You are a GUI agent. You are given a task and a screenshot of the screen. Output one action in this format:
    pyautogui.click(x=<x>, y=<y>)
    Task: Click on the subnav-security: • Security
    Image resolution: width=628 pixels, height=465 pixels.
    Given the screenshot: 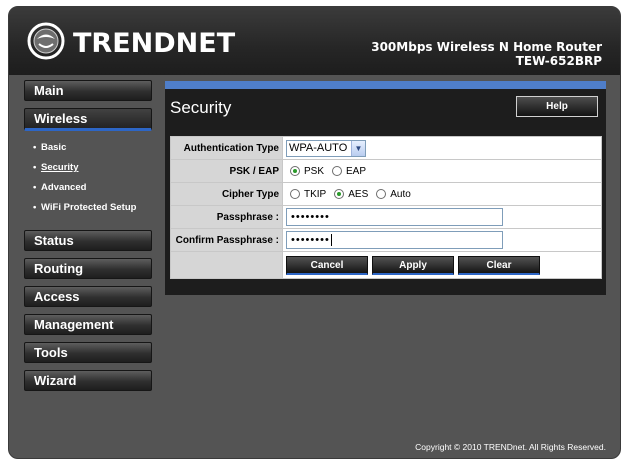 What is the action you would take?
    pyautogui.click(x=88, y=168)
    